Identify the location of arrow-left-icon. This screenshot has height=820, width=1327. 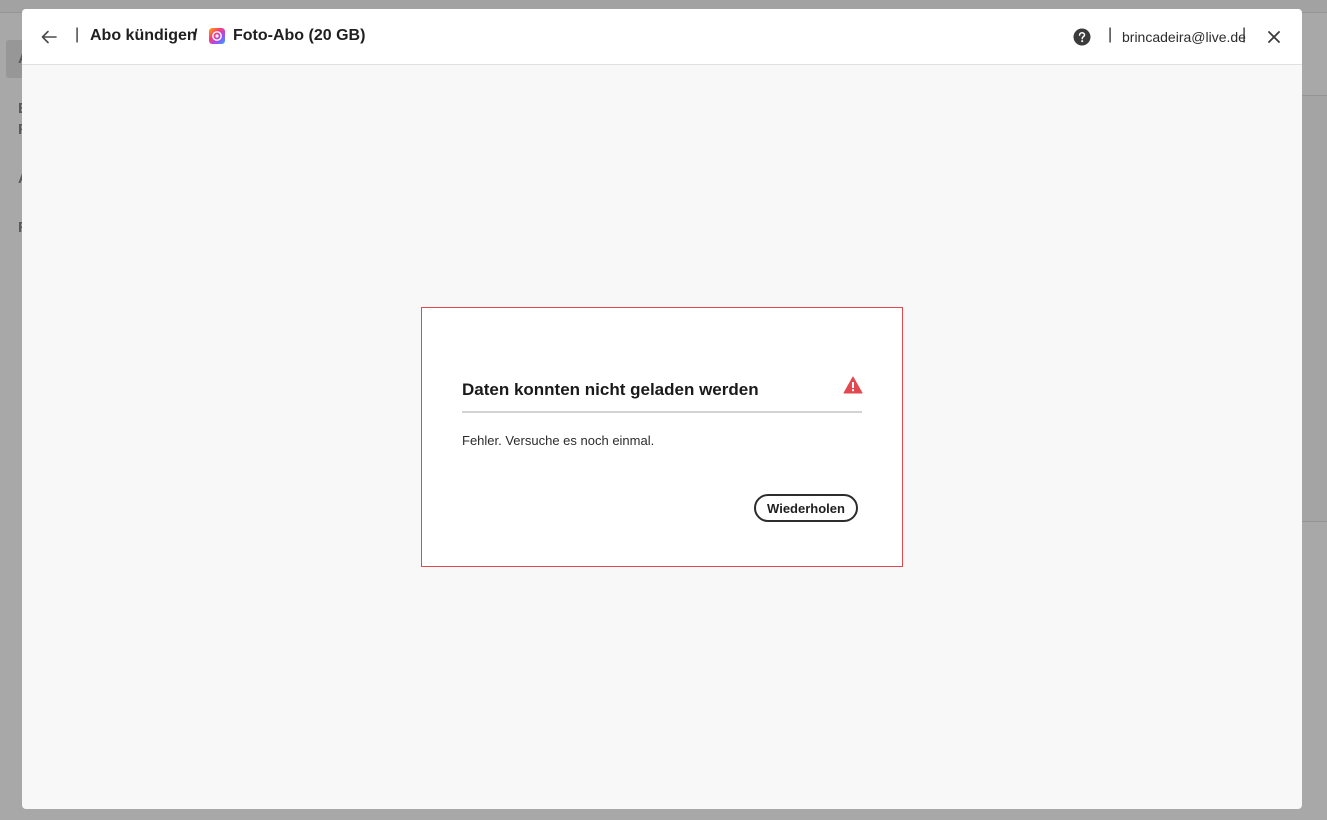
(49, 37).